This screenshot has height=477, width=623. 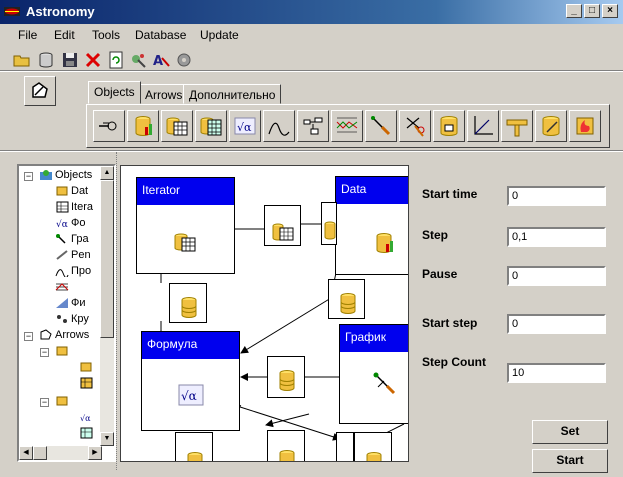 I want to click on pointer-arrow-icon, so click(x=40, y=90).